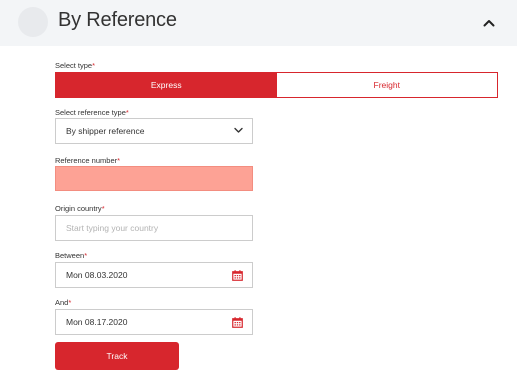  Describe the element at coordinates (154, 322) in the screenshot. I see `and-date-field: Mon 08.17.2020` at that location.